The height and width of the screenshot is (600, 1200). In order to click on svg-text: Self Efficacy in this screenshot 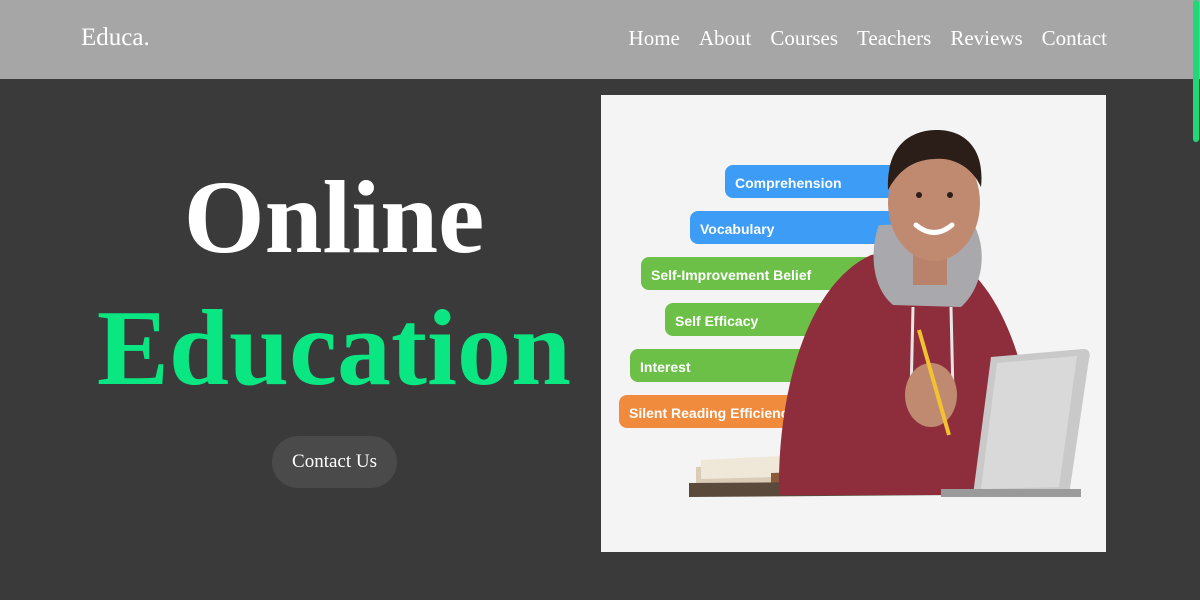, I will do `click(716, 321)`.